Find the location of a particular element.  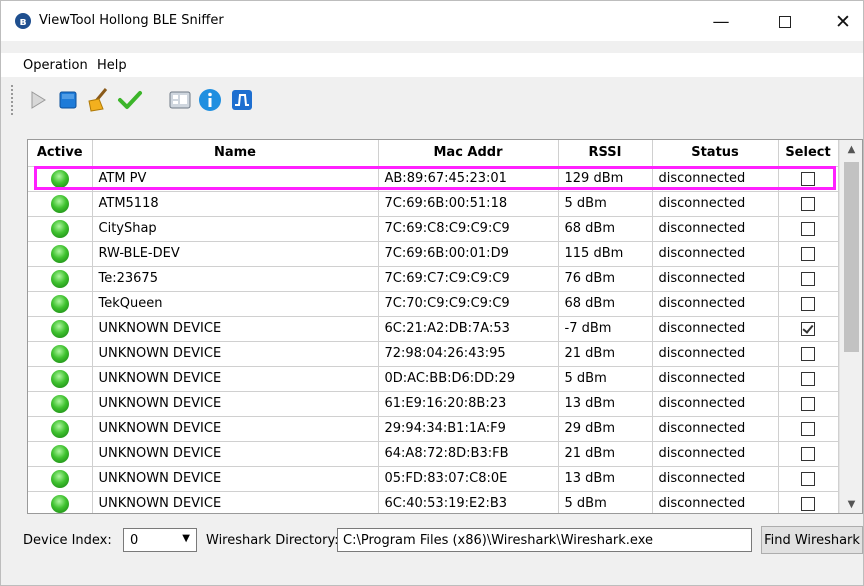

info-icon is located at coordinates (210, 100).